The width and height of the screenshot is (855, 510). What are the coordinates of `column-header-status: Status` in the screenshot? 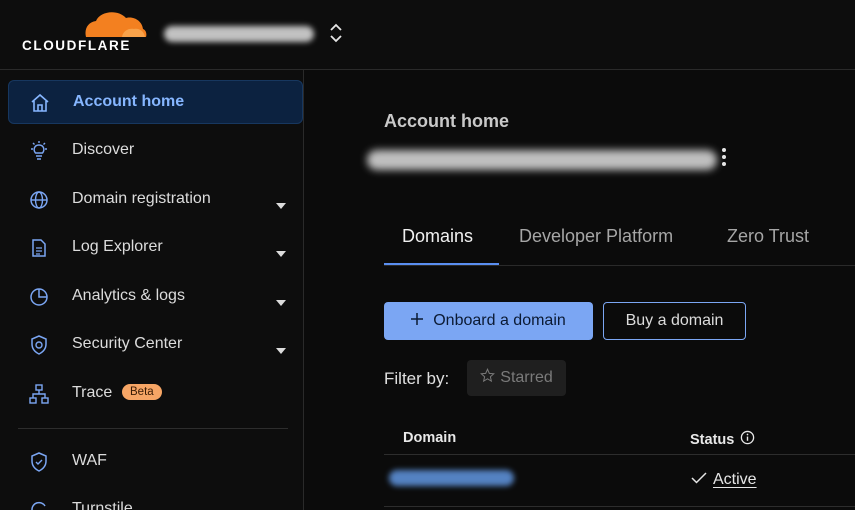 It's located at (722, 439).